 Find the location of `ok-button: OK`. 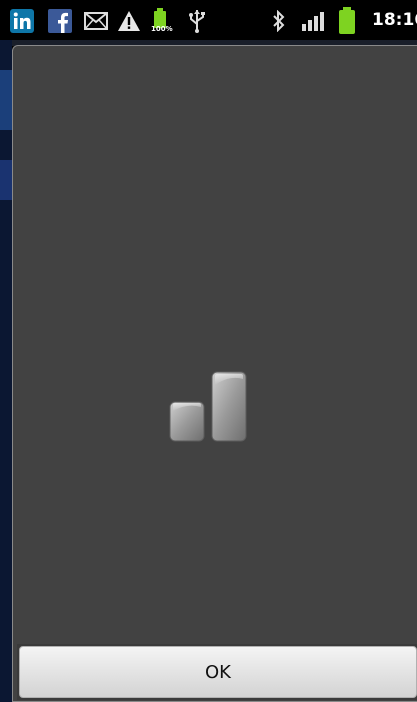

ok-button: OK is located at coordinates (218, 672).